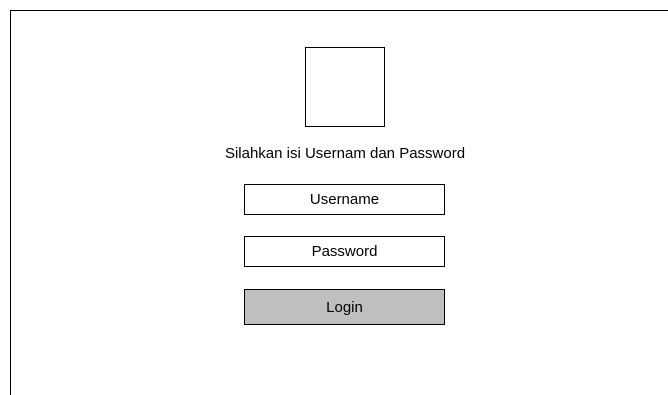 This screenshot has width=668, height=395. I want to click on logo-placeholder, so click(345, 87).